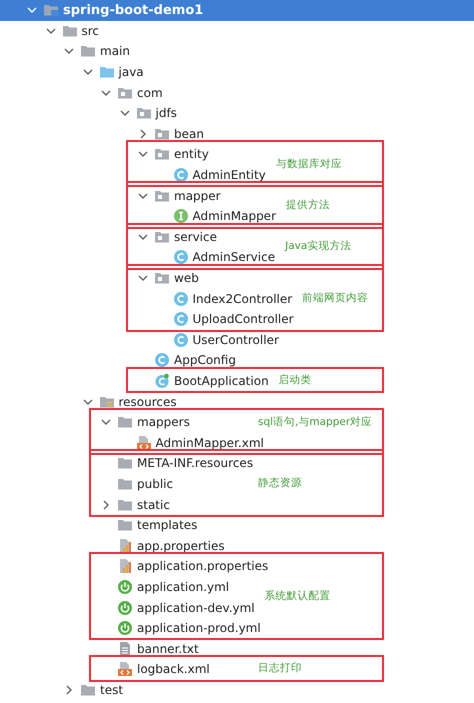  I want to click on annotation-label: 系统默认配置, so click(297, 596).